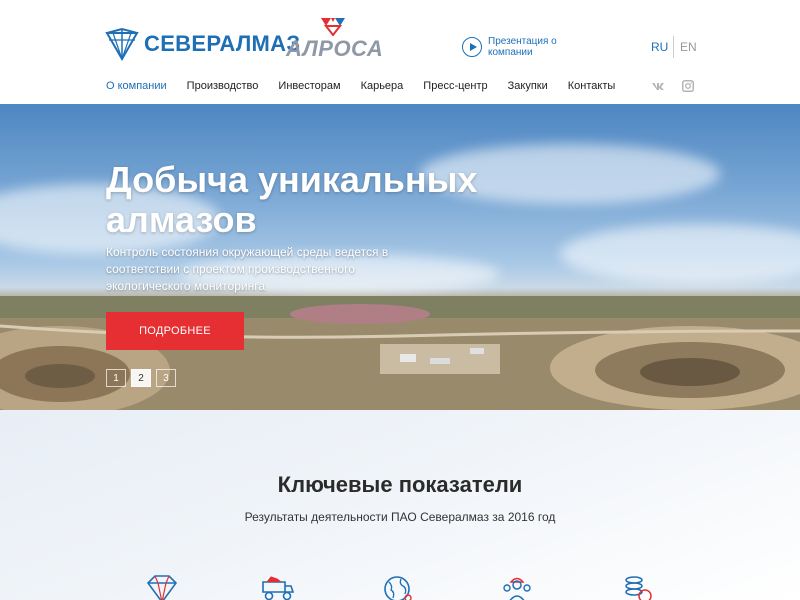  I want to click on diamond-icon, so click(162, 587).